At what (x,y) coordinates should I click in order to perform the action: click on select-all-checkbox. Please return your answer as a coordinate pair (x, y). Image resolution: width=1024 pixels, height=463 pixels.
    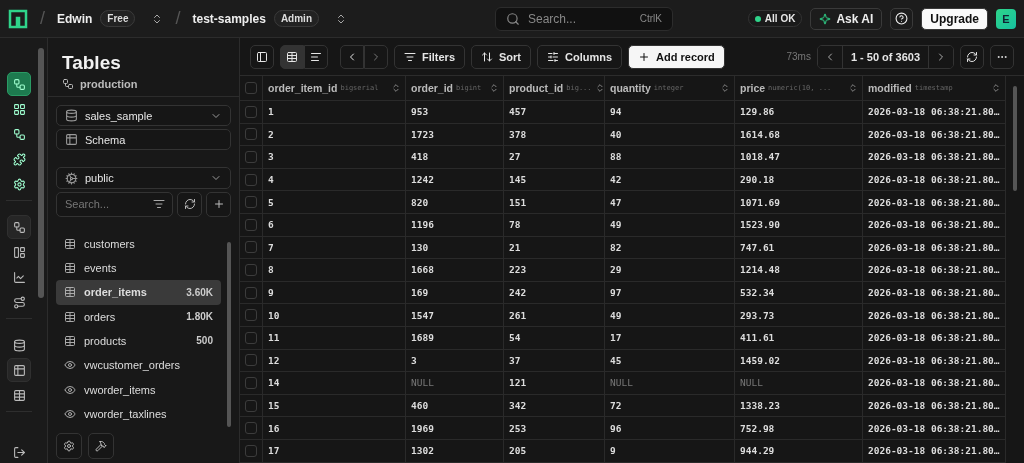
    Looking at the image, I should click on (251, 88).